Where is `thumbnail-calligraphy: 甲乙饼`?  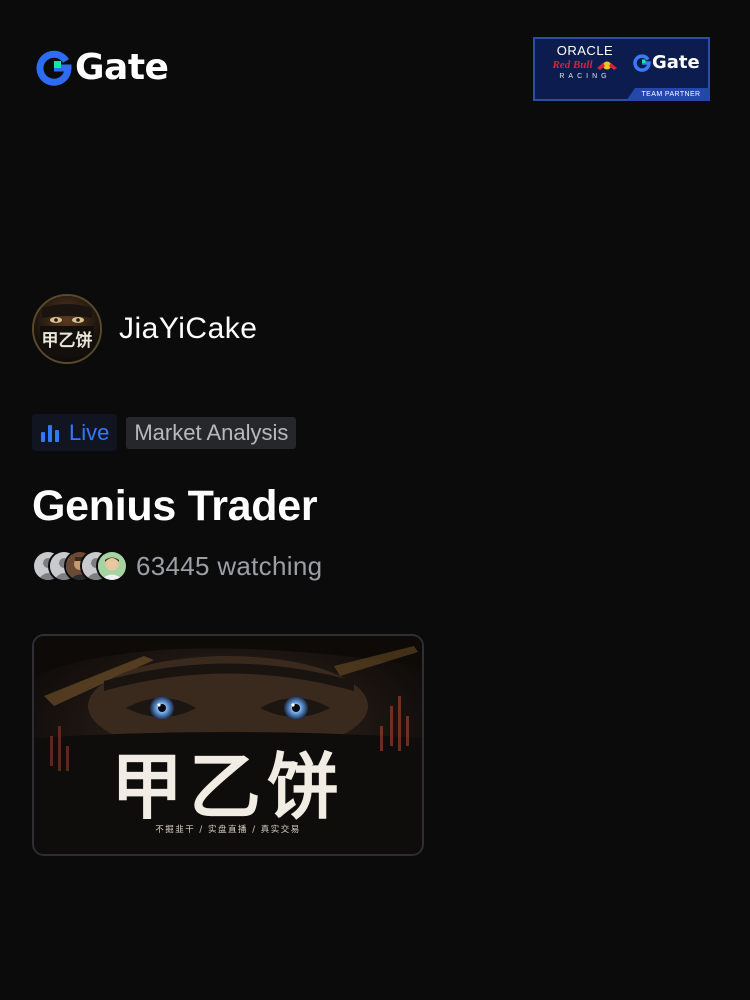
thumbnail-calligraphy: 甲乙饼 is located at coordinates (228, 787).